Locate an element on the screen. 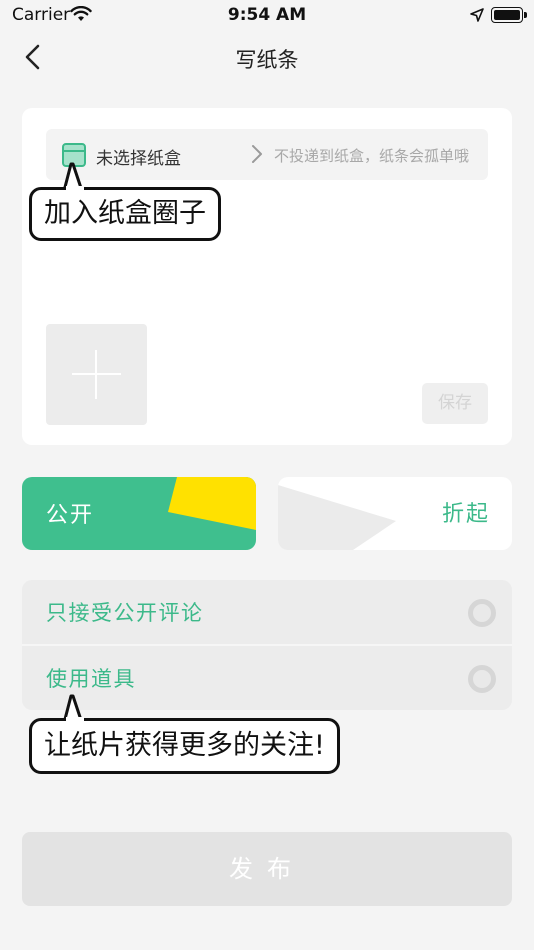 The height and width of the screenshot is (950, 534). chevron-right-icon is located at coordinates (257, 156).